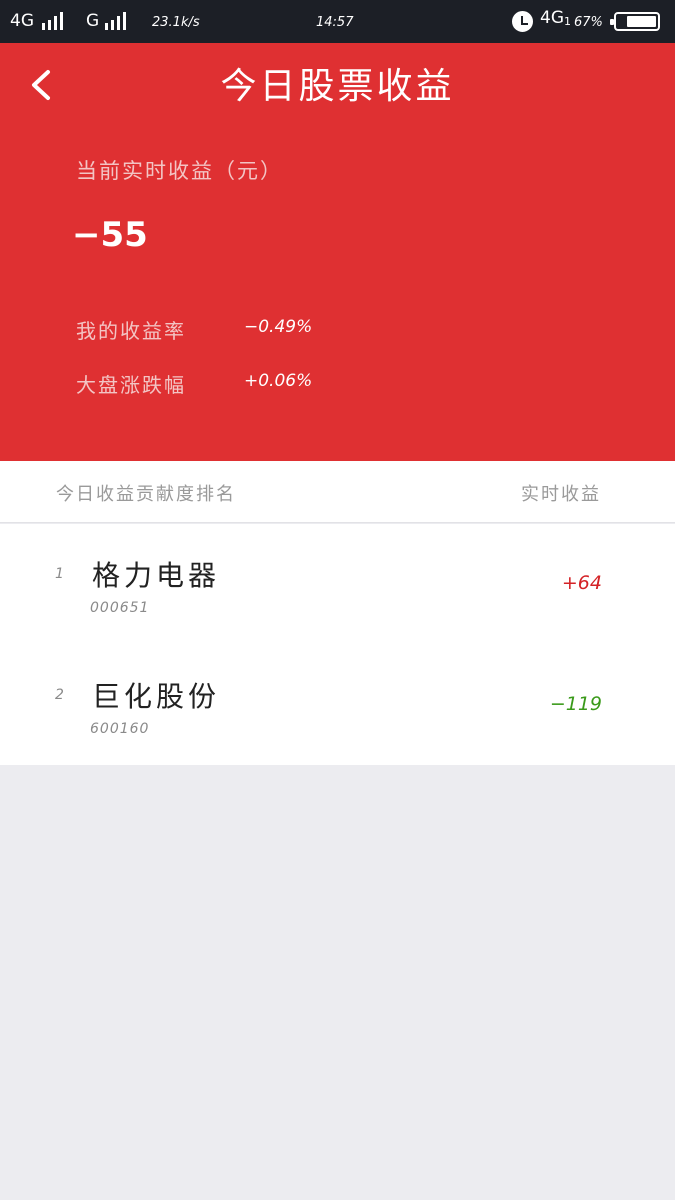 Image resolution: width=675 pixels, height=1200 pixels. What do you see at coordinates (337, 492) in the screenshot?
I see `ranking-header: 今日收益贡献度排名 实时收益` at bounding box center [337, 492].